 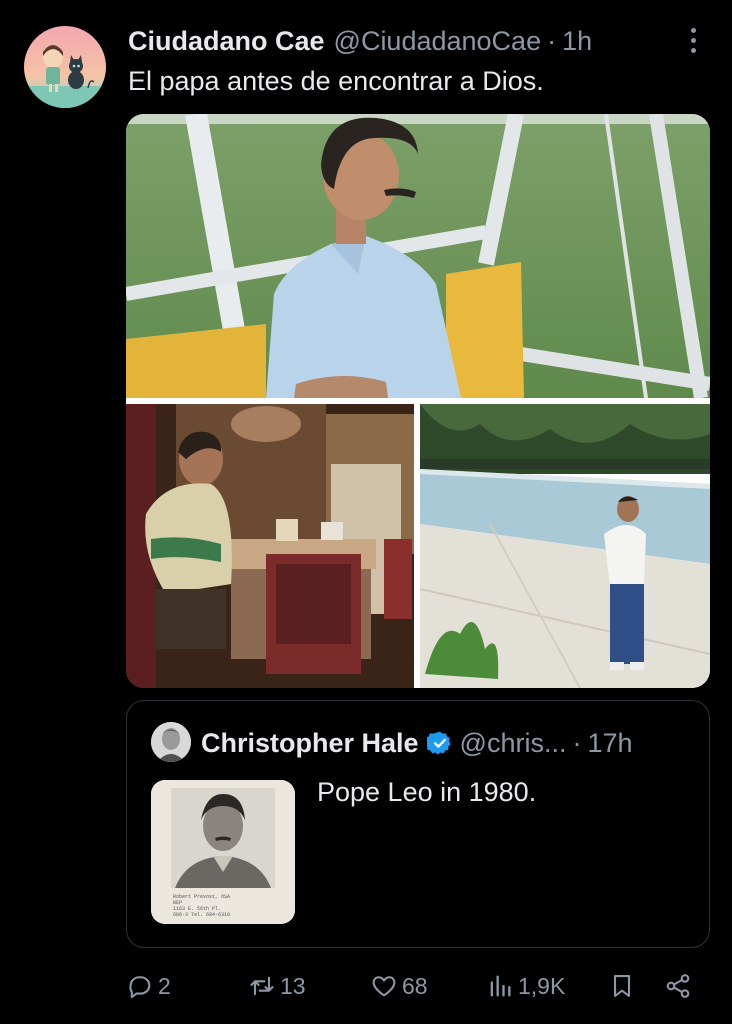 What do you see at coordinates (65, 67) in the screenshot?
I see `author-avatar` at bounding box center [65, 67].